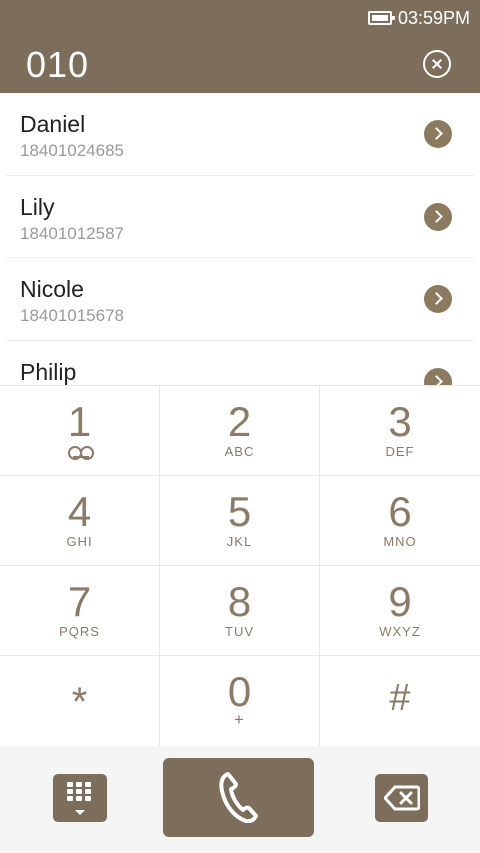 Image resolution: width=480 pixels, height=853 pixels. I want to click on dialpad-icon, so click(80, 798).